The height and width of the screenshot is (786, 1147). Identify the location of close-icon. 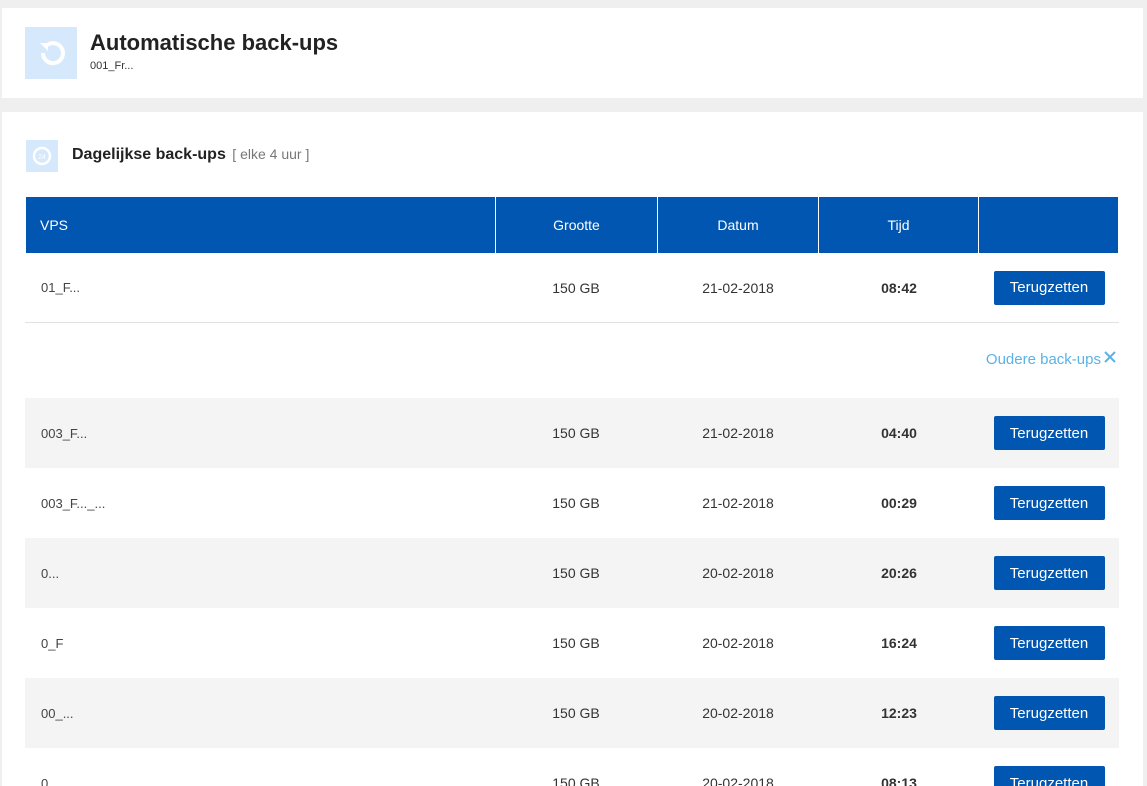
(1110, 359).